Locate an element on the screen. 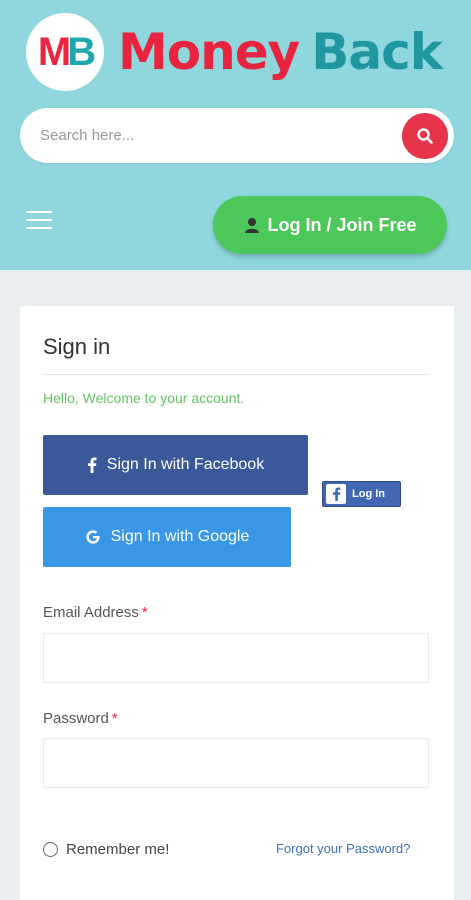 This screenshot has height=900, width=471. brand-logo: MB Money Back is located at coordinates (234, 52).